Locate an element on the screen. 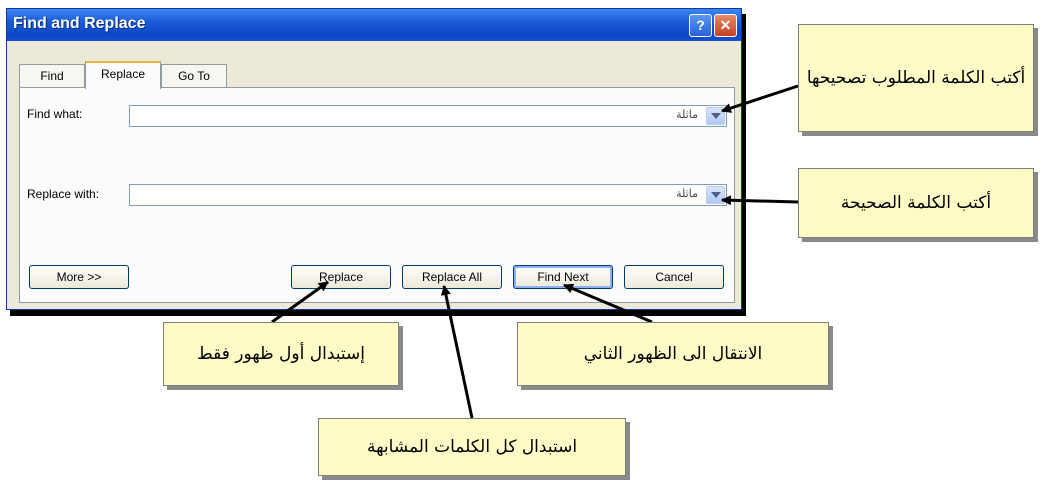 The image size is (1045, 491). arrow-replace-first is located at coordinates (300, 302).